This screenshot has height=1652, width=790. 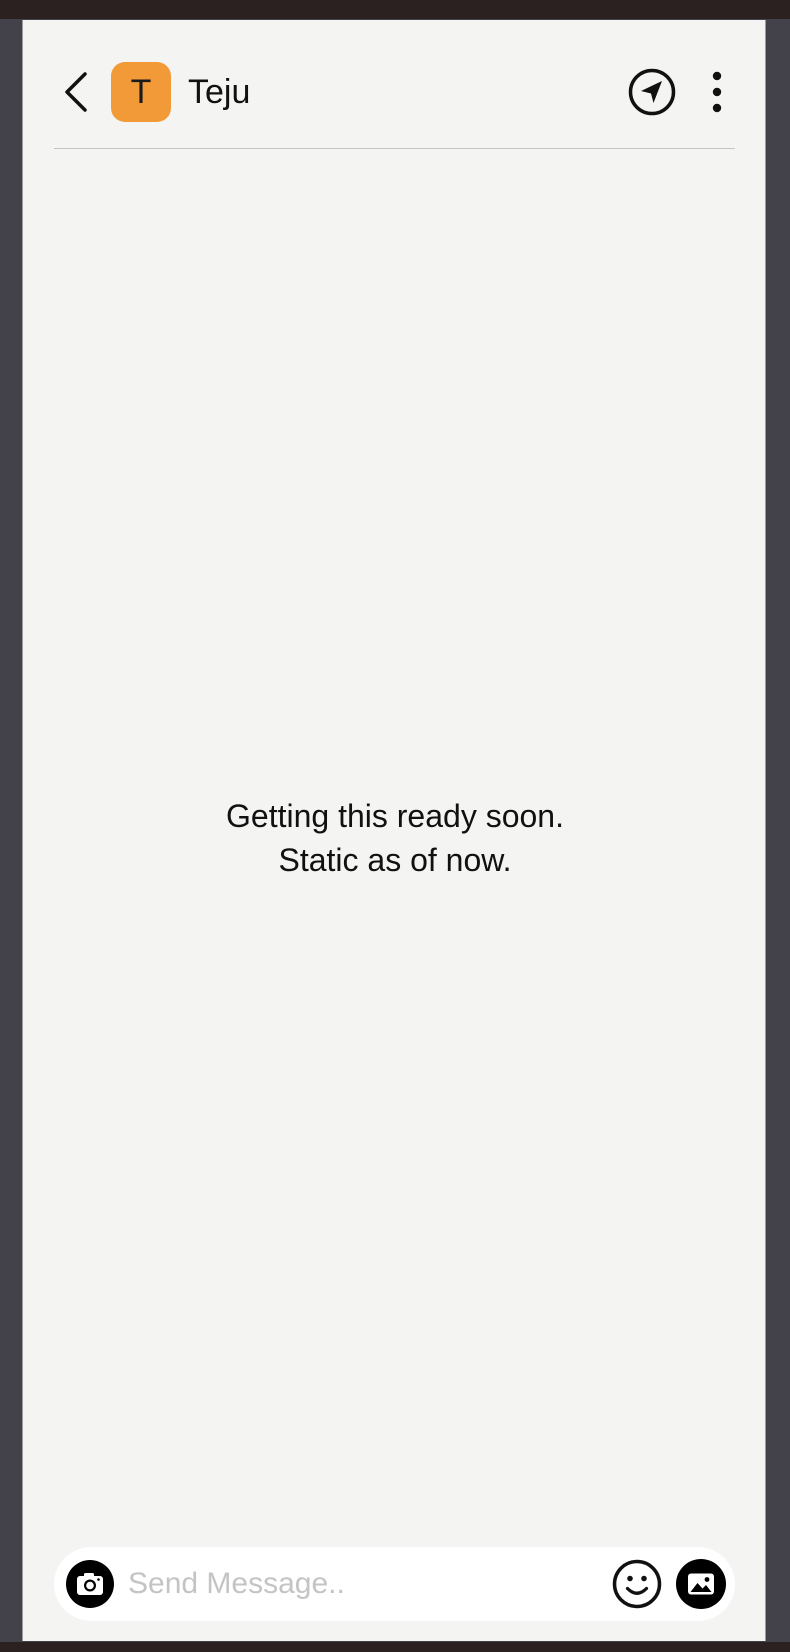 I want to click on gallery-button, so click(x=701, y=1584).